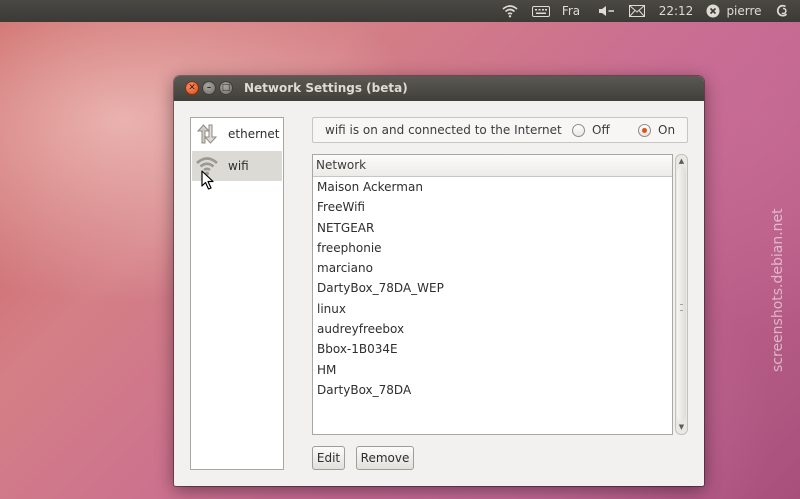  What do you see at coordinates (492, 166) in the screenshot?
I see `column-header-network: Network` at bounding box center [492, 166].